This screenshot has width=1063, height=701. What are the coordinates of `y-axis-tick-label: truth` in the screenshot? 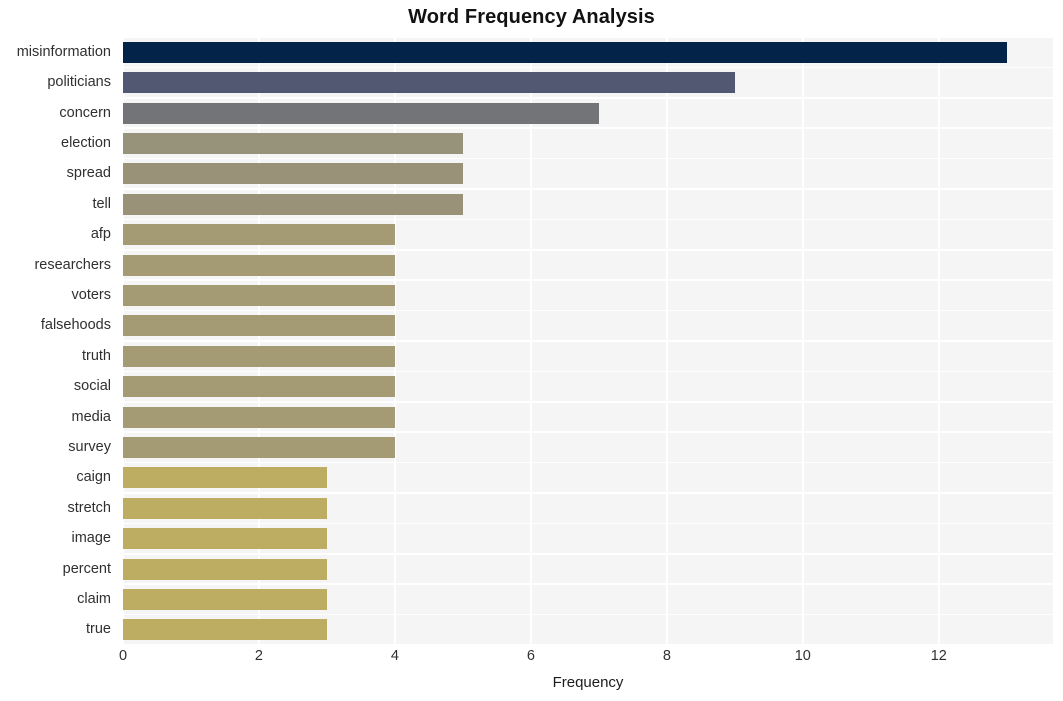 It's located at (96, 355).